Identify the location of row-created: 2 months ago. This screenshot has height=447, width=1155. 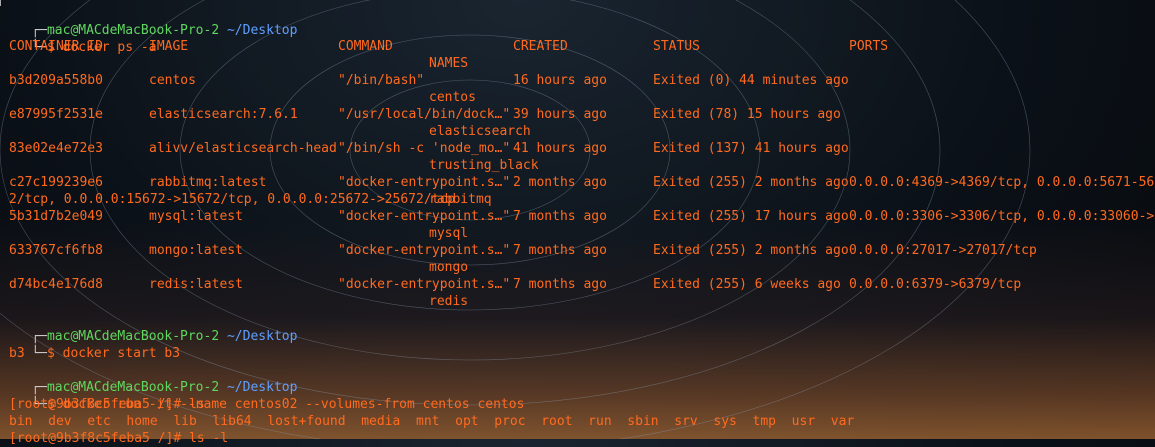
(560, 182).